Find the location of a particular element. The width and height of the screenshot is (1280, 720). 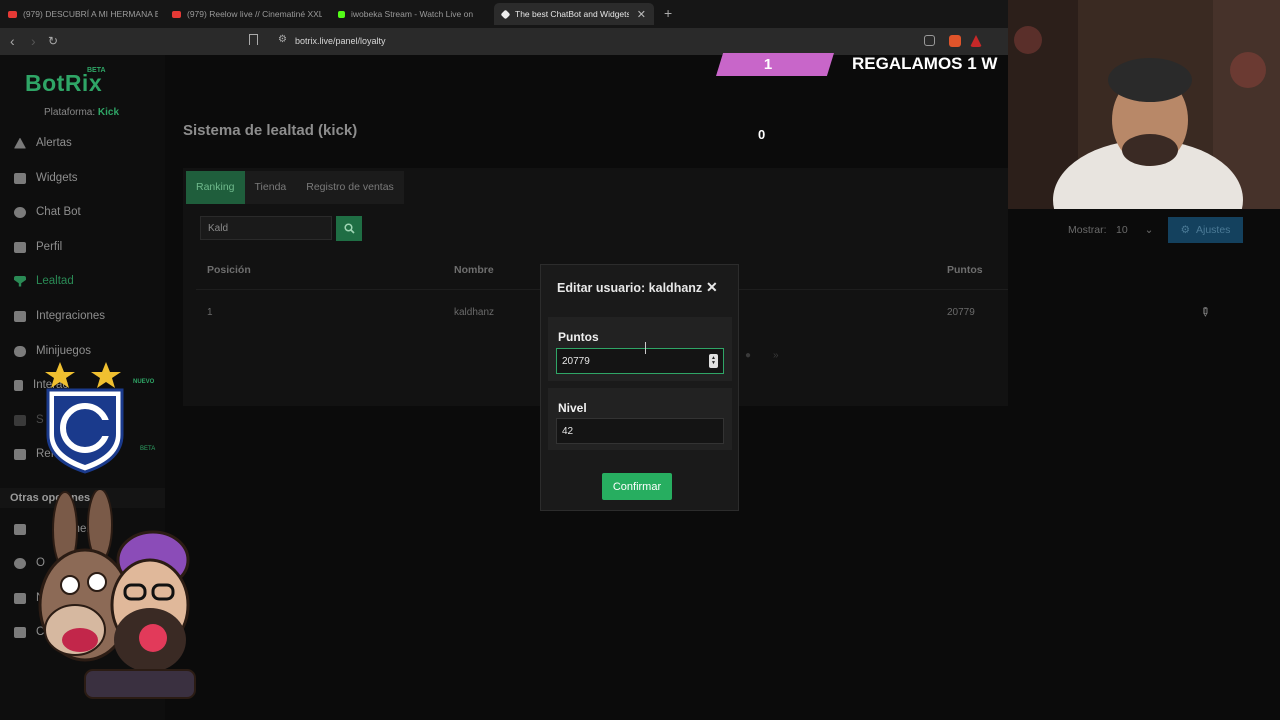

club-crest-icon is located at coordinates (84, 418).